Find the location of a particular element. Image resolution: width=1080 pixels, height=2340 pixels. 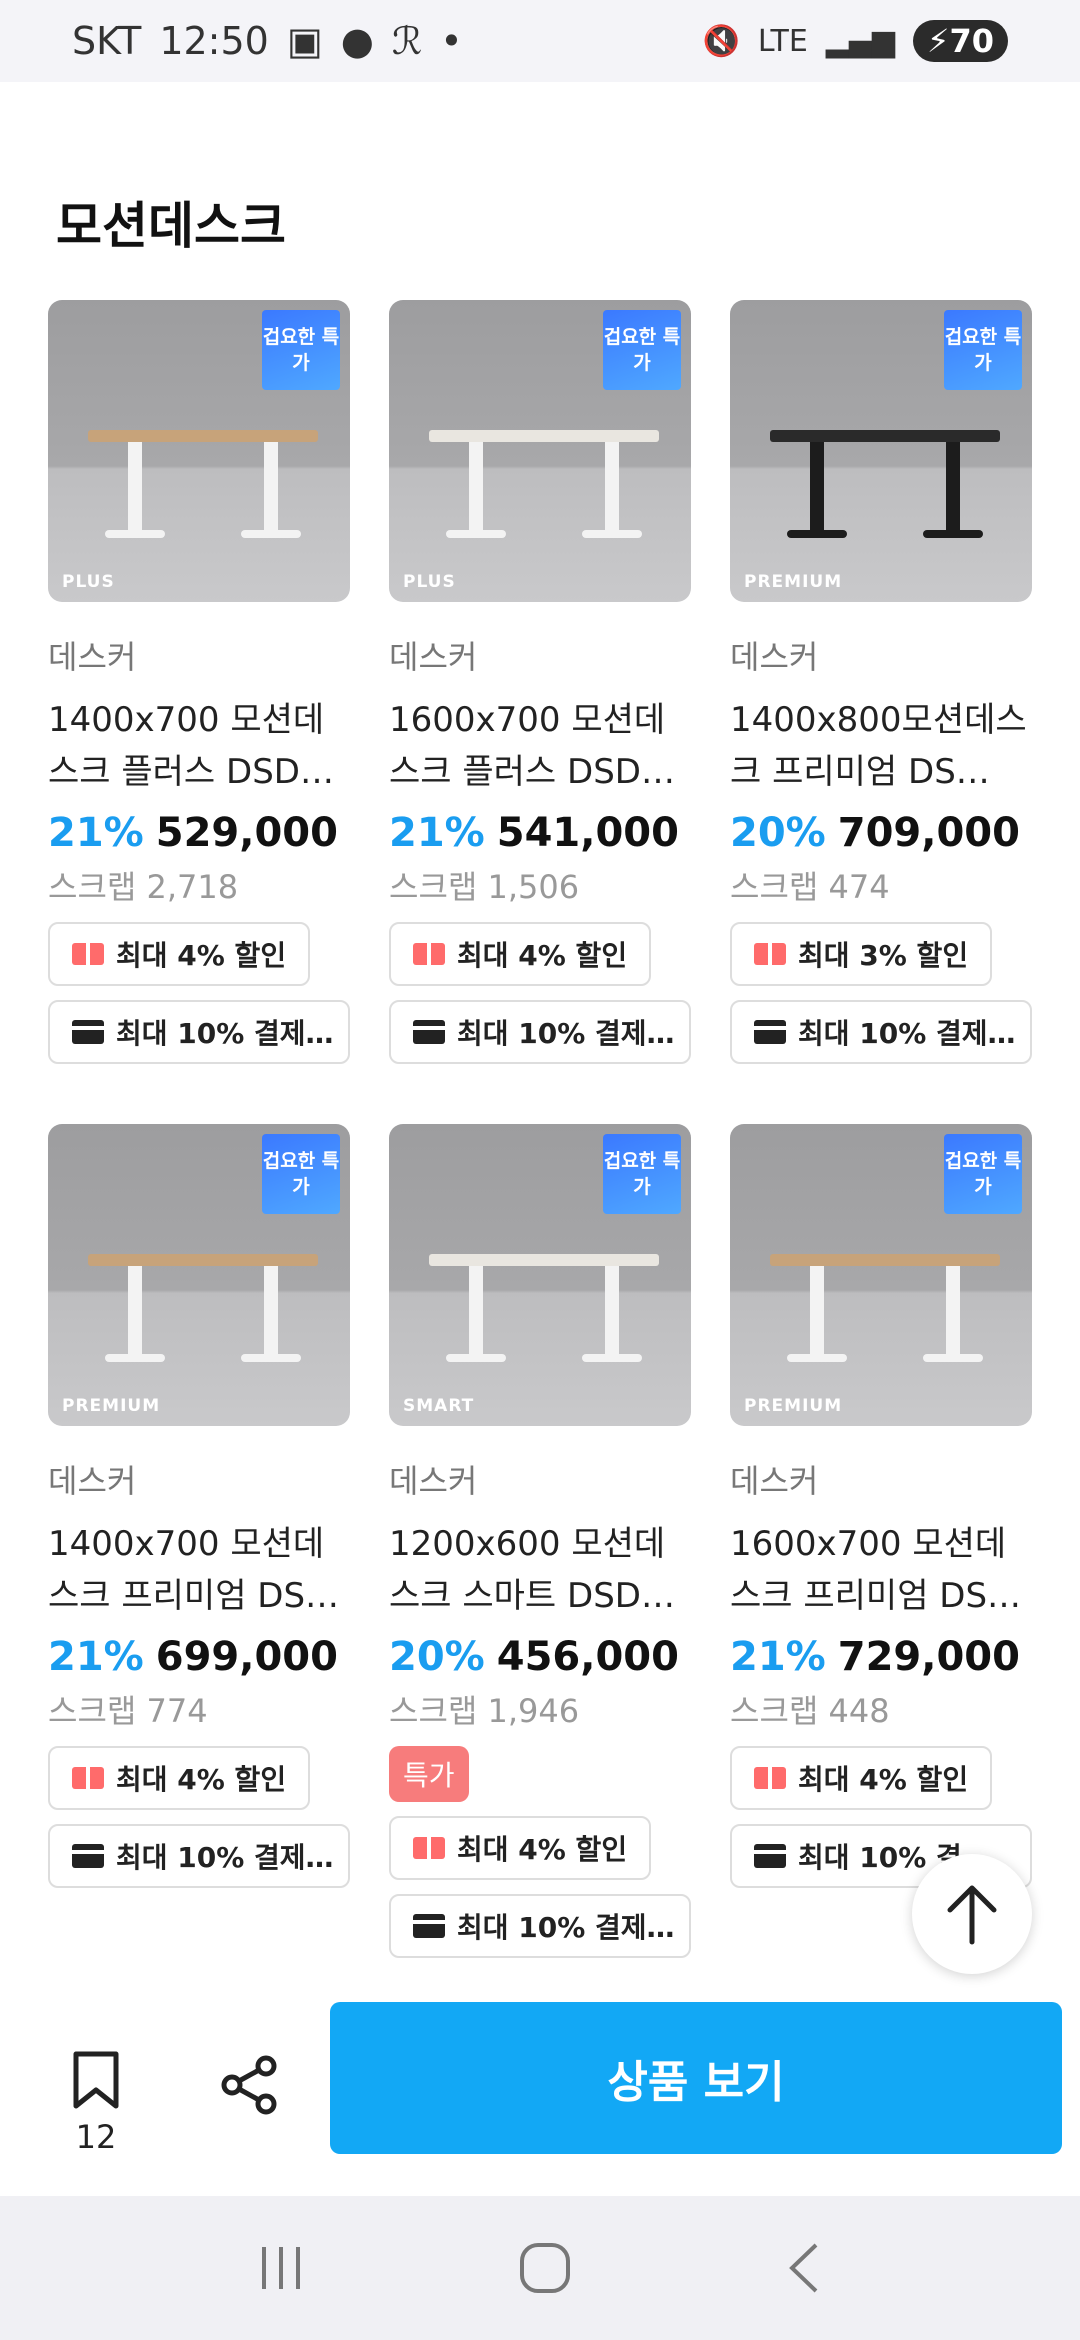

system-nav-bar is located at coordinates (540, 2268).